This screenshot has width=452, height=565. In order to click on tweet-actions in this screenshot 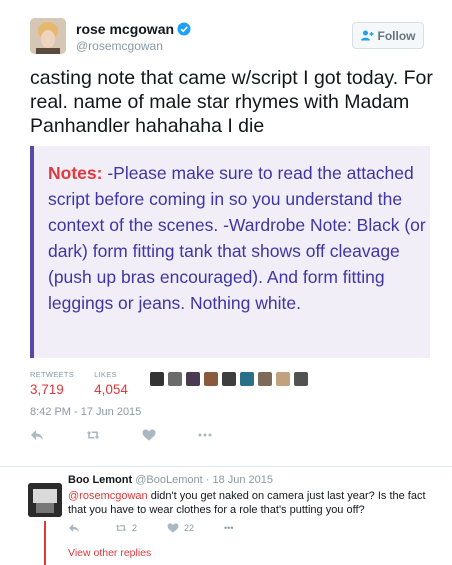, I will do `click(142, 434)`.